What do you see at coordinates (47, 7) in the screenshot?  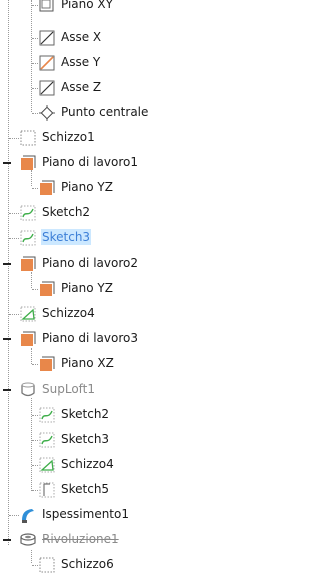 I see `plane-icon` at bounding box center [47, 7].